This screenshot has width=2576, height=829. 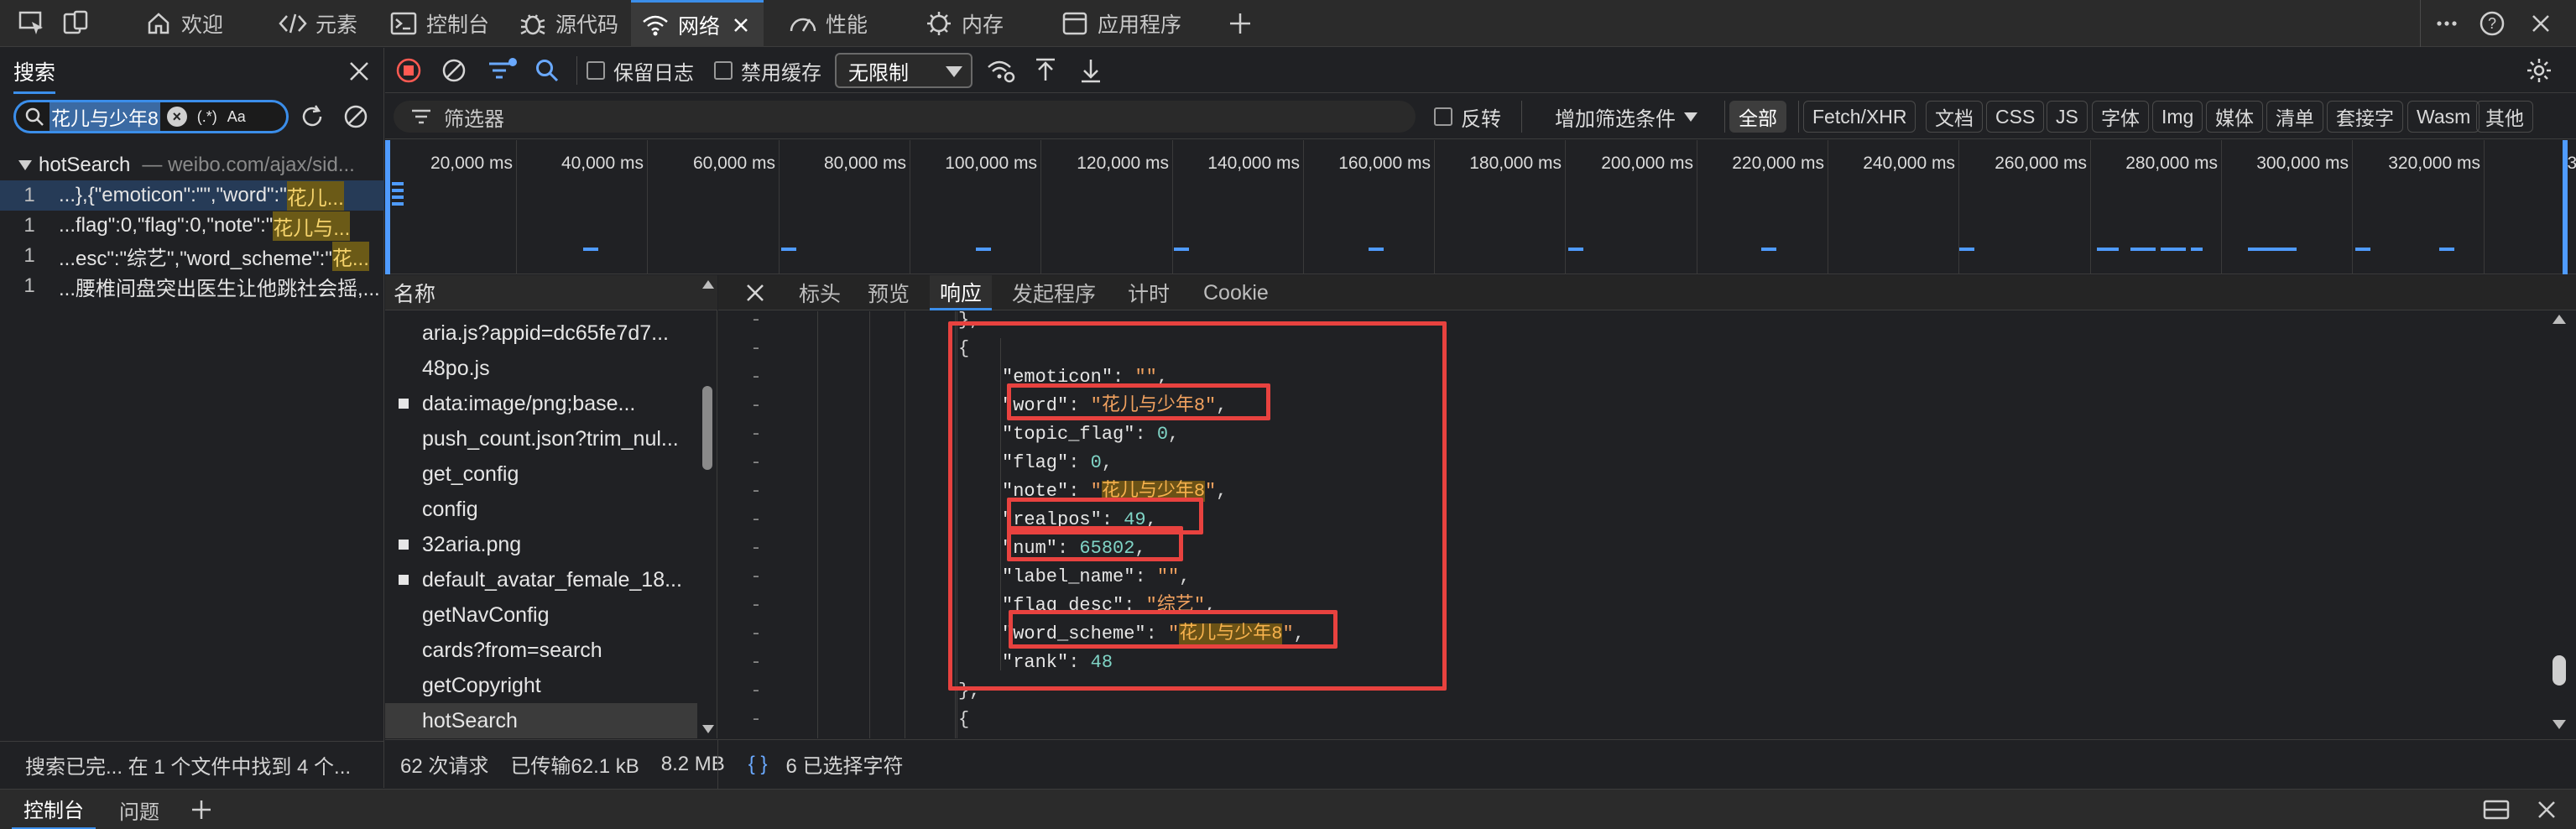 What do you see at coordinates (201, 810) in the screenshot?
I see `add-drawer-tab-icon` at bounding box center [201, 810].